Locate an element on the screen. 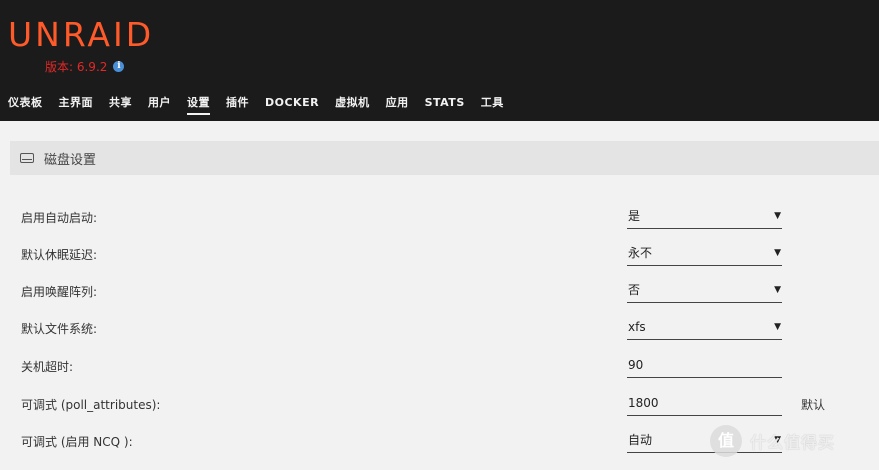 This screenshot has width=879, height=470. filesystem-select: xfs ▼ is located at coordinates (704, 327).